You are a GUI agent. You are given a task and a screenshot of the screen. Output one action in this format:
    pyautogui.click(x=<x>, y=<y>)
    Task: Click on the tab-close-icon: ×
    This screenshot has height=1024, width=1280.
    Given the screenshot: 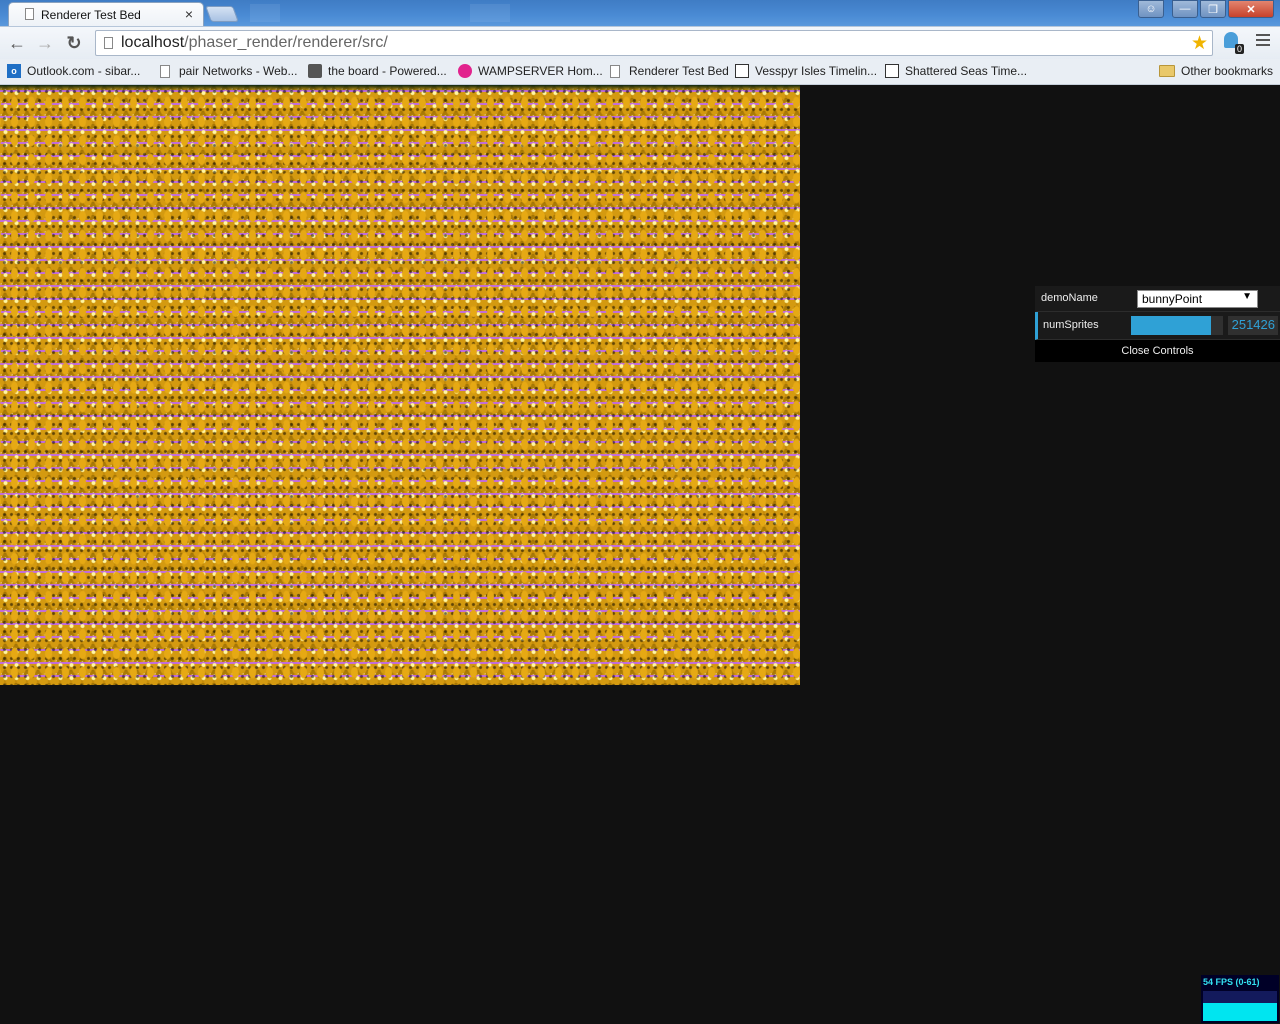 What is the action you would take?
    pyautogui.click(x=189, y=14)
    